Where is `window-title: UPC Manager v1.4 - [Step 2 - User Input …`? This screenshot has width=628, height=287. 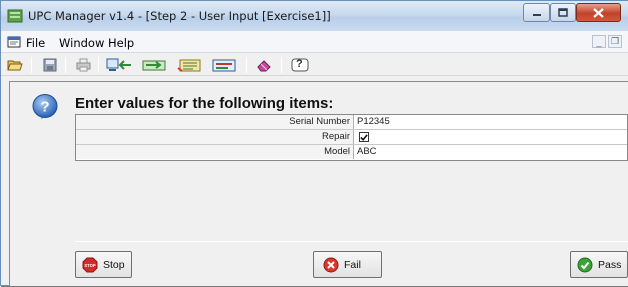 window-title: UPC Manager v1.4 - [Step 2 - User Input … is located at coordinates (179, 16).